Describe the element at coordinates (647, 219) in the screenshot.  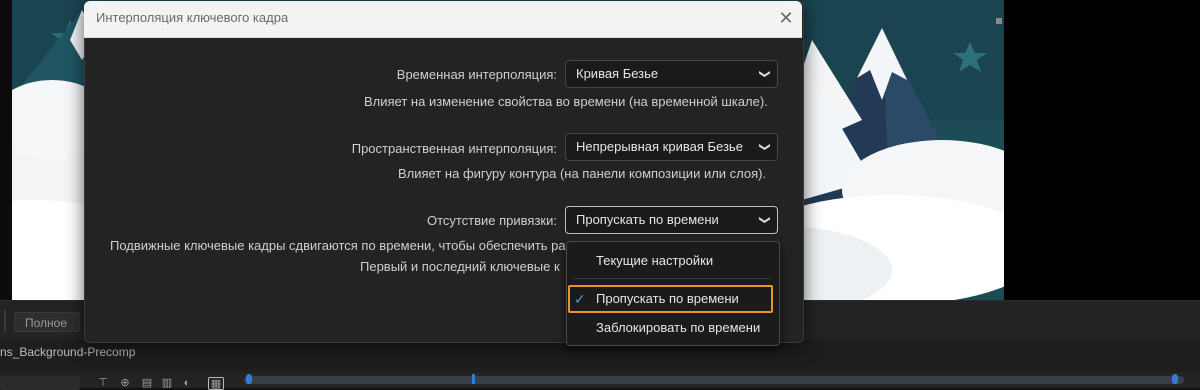
I see `roving-value: Пропускать по времени` at that location.